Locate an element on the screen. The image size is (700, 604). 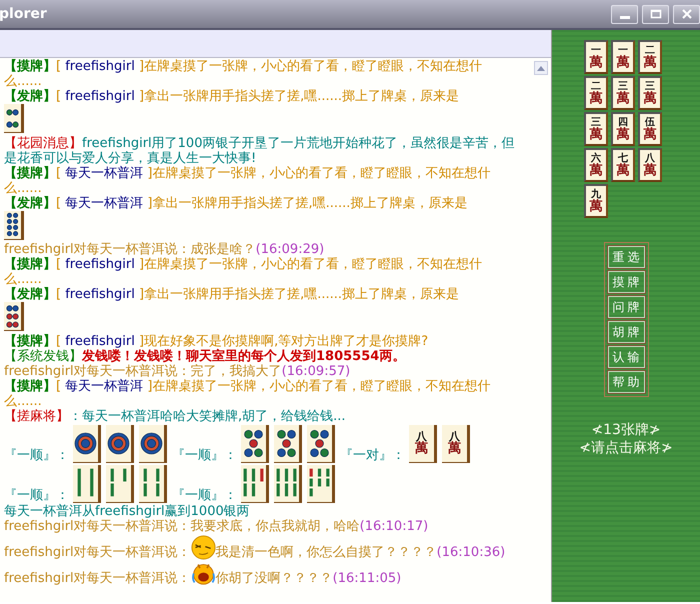
close-button is located at coordinates (686, 14).